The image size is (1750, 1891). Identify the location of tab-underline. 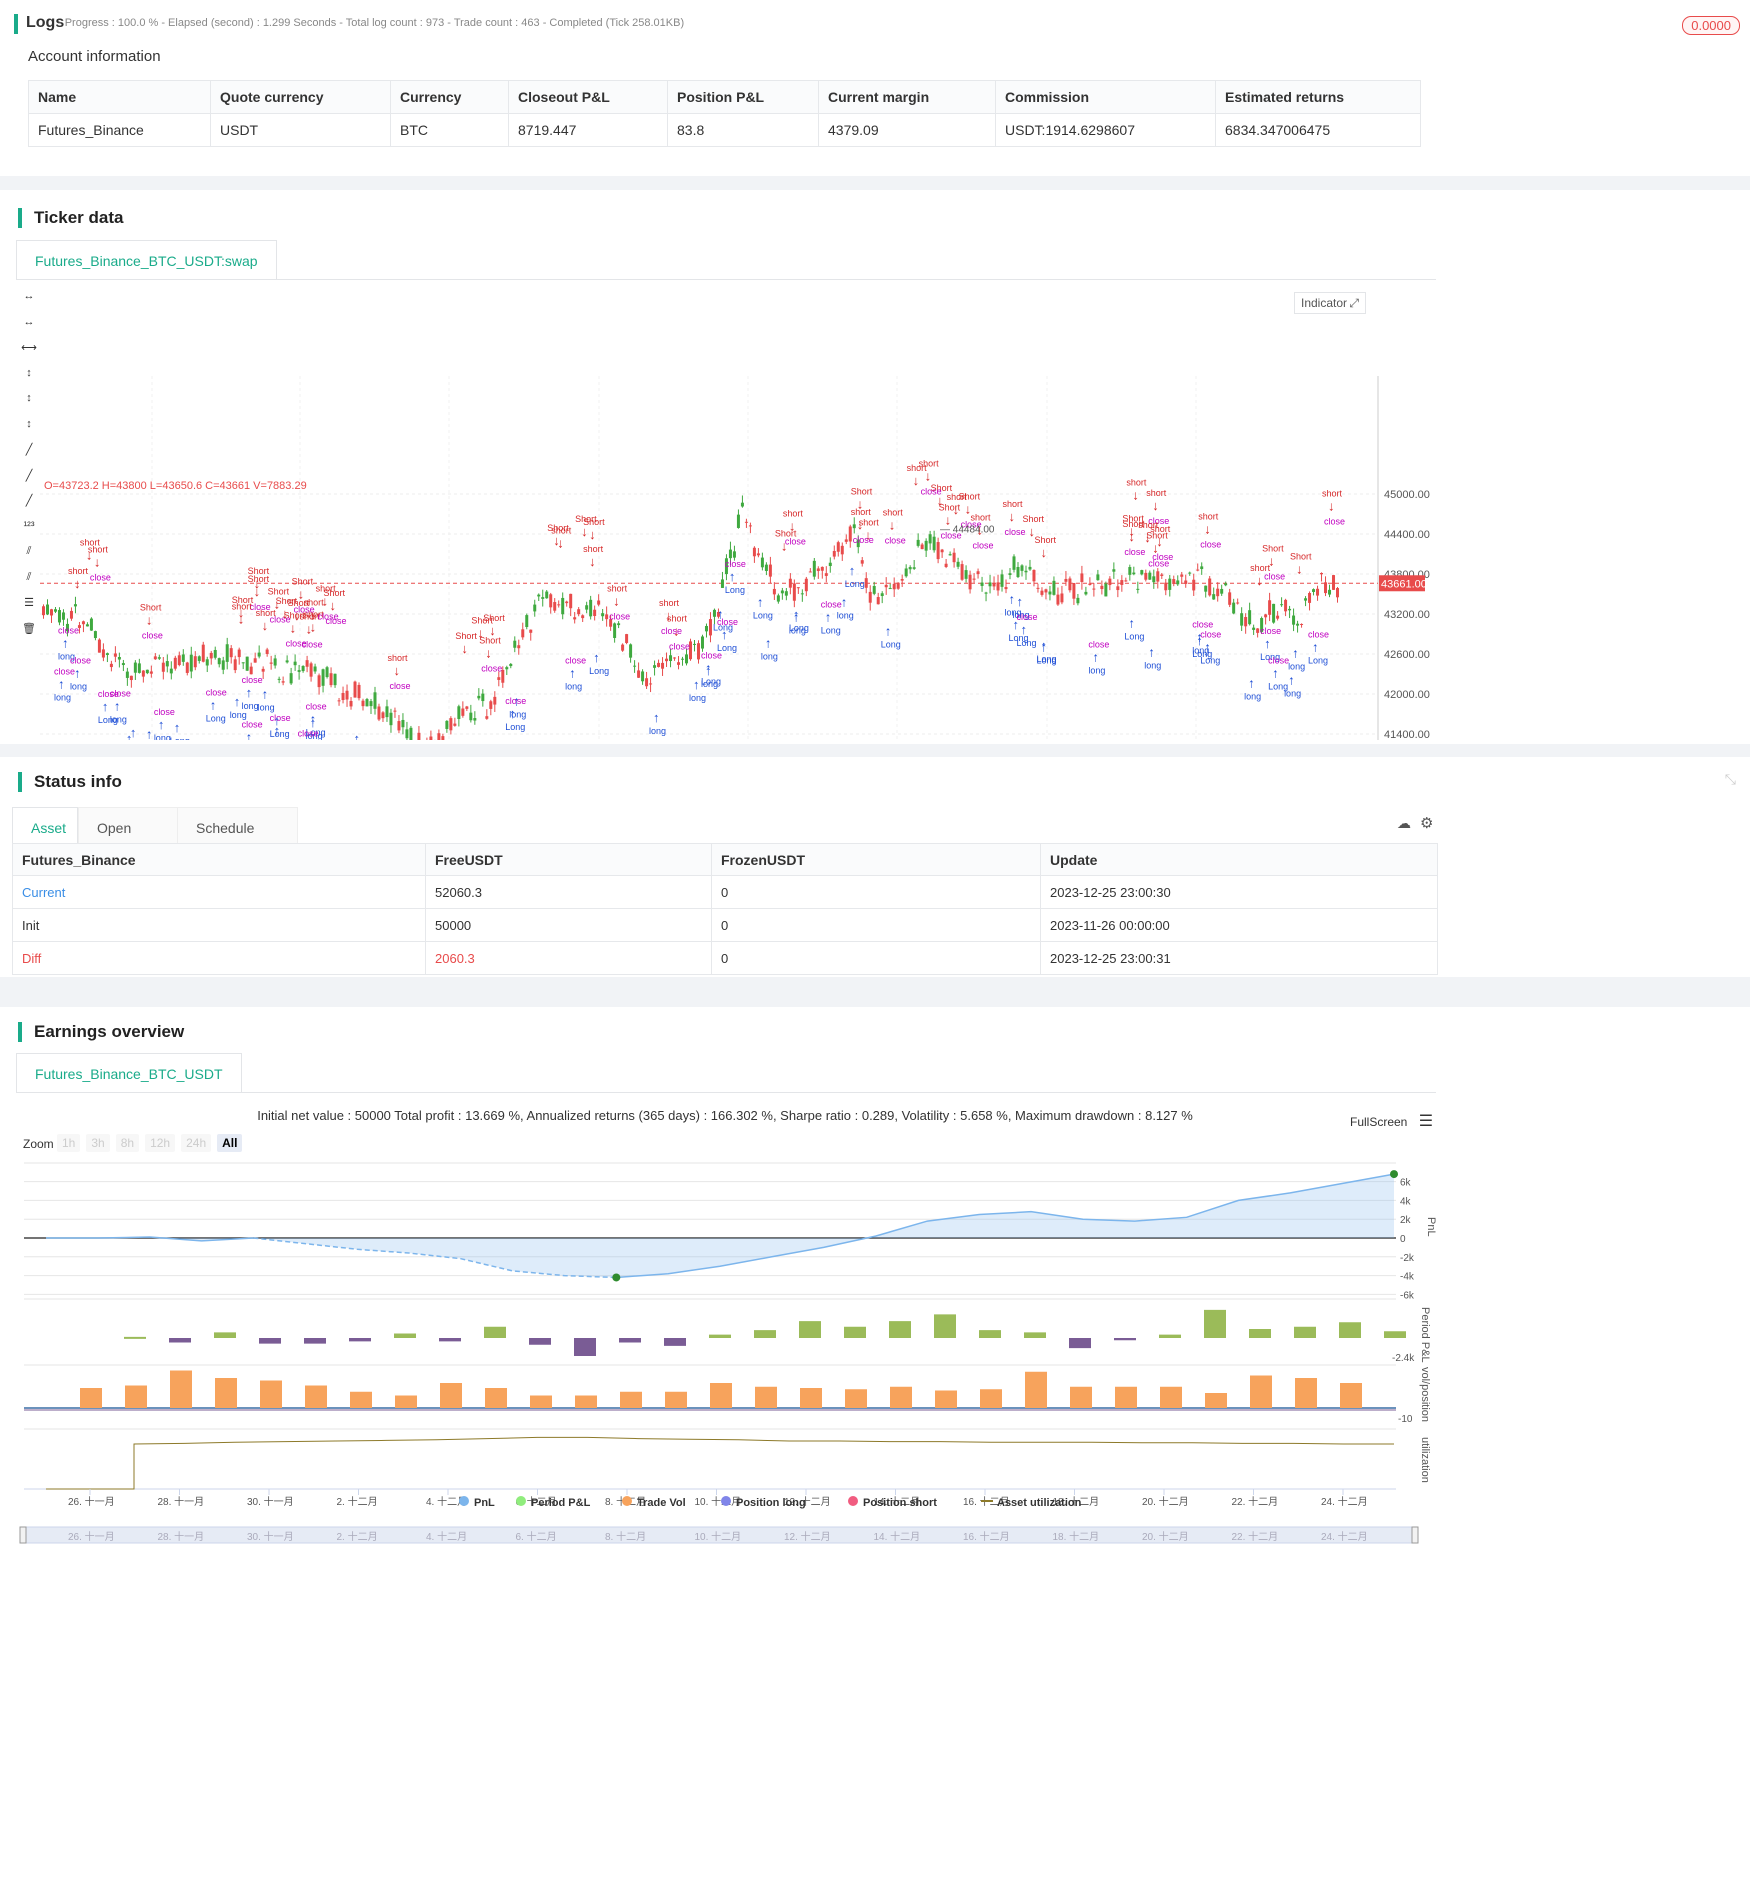
(726, 1092).